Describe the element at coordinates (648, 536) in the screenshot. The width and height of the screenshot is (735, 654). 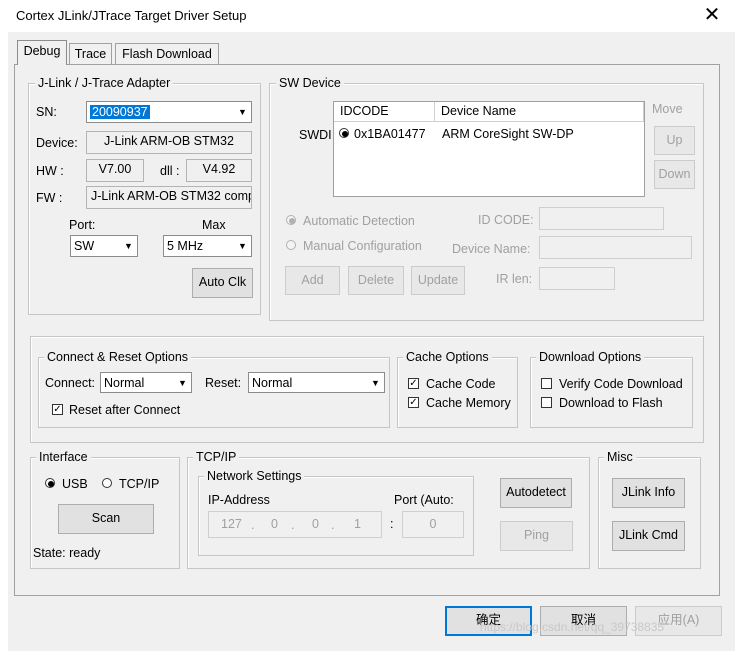
I see `jlink-cmd-button: JLink Cmd` at that location.